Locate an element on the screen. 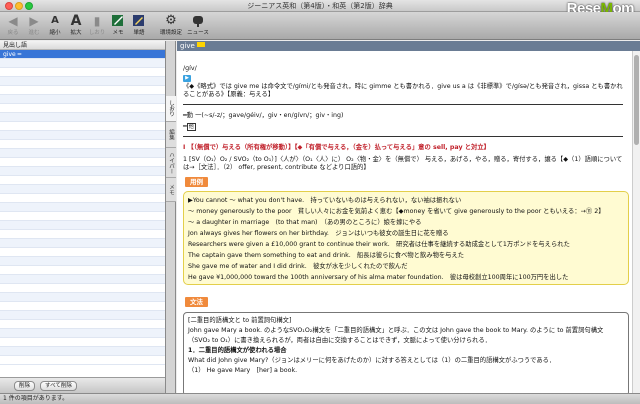 The width and height of the screenshot is (640, 404). small-a-icon: A is located at coordinates (55, 20).